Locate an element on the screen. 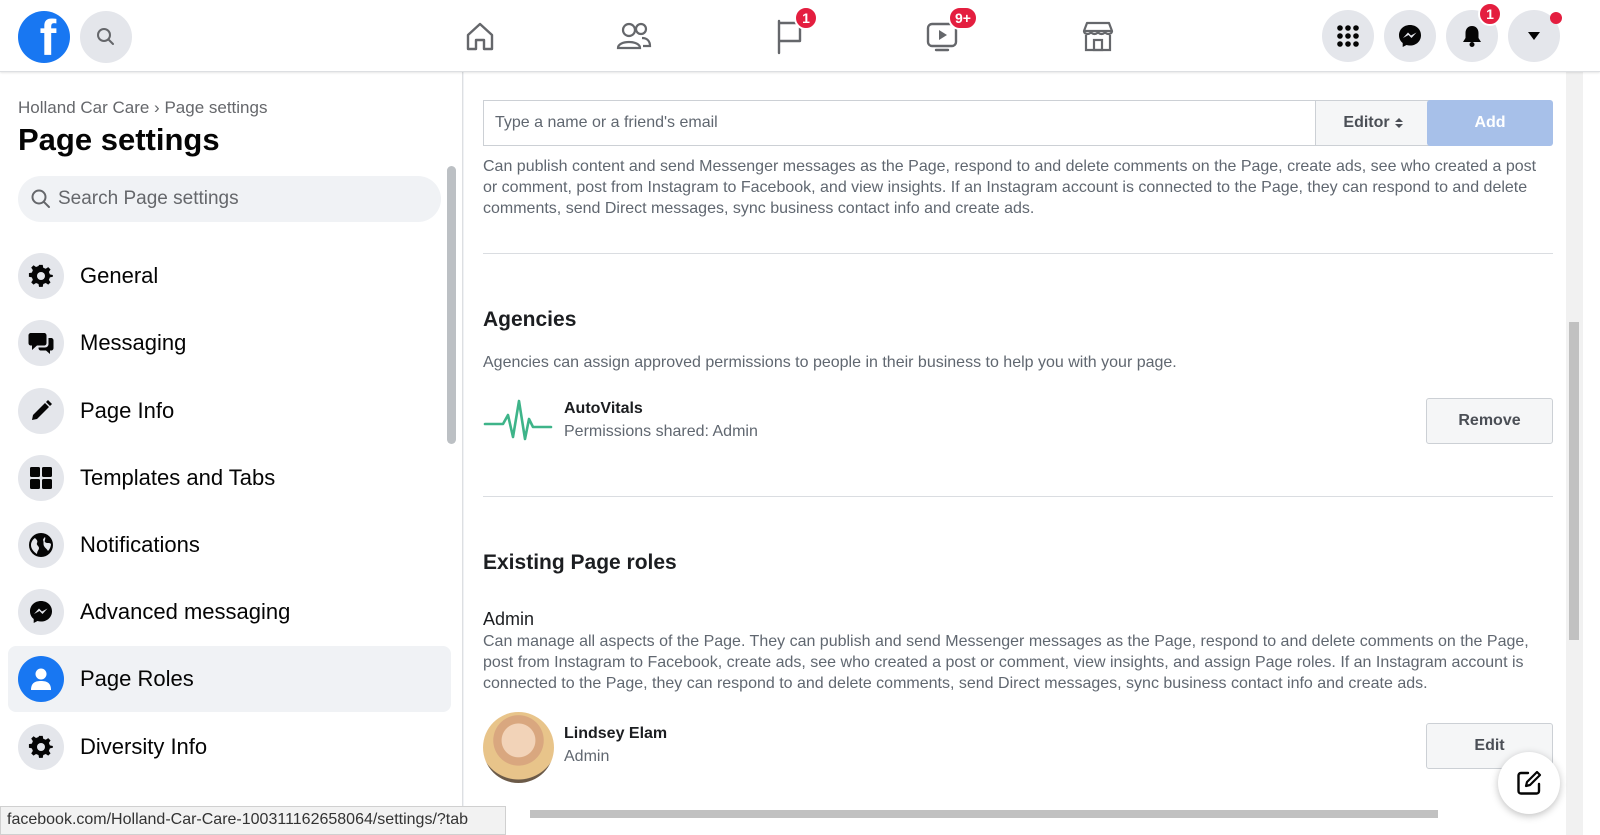  marketplace-store-icon is located at coordinates (1098, 36).